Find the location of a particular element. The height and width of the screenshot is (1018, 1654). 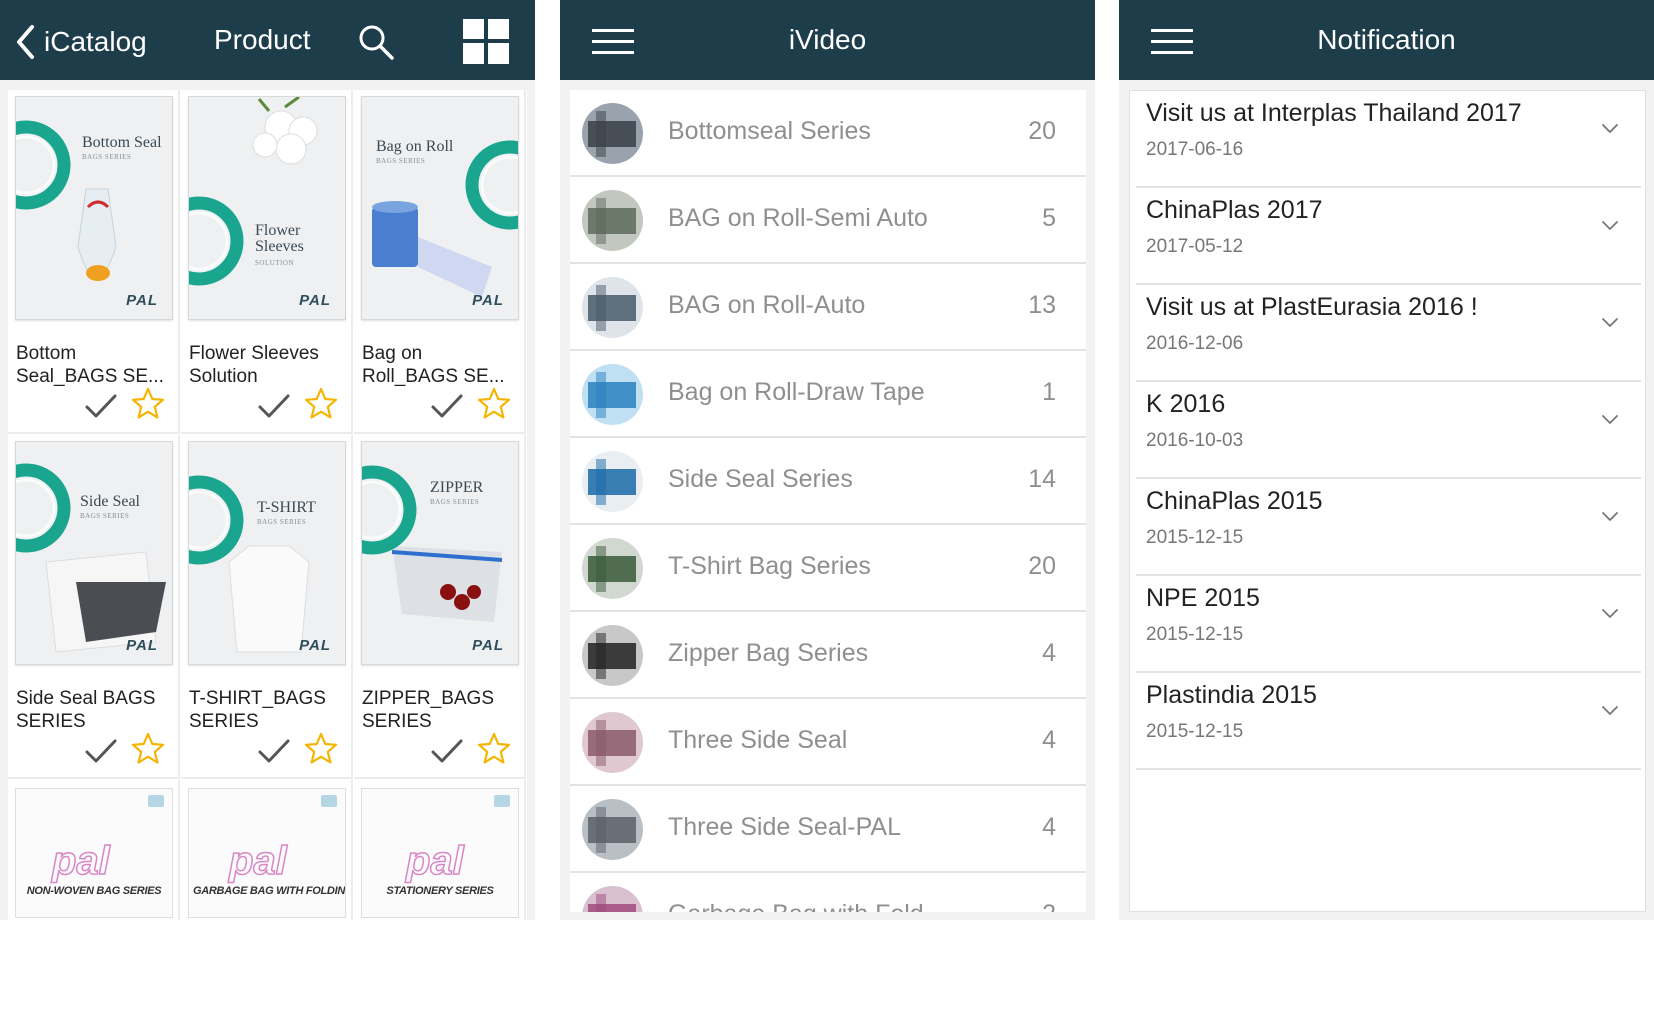

cover-subtitle: BAGS SERIES is located at coordinates (401, 161).